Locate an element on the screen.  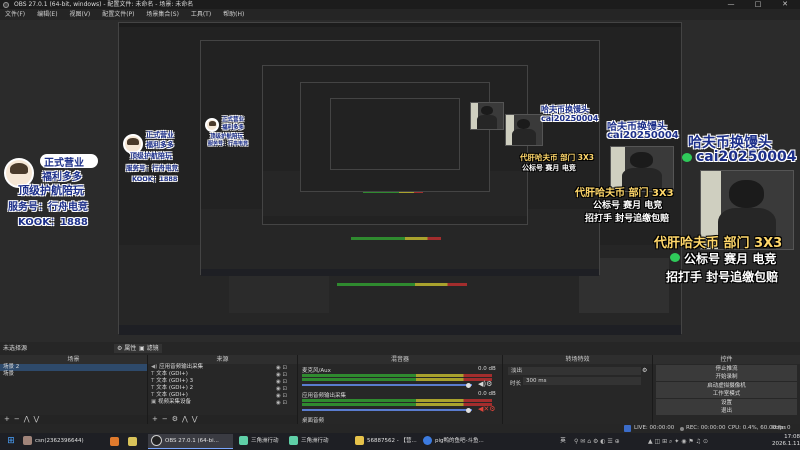
minimize-button: — is located at coordinates (731, 4).